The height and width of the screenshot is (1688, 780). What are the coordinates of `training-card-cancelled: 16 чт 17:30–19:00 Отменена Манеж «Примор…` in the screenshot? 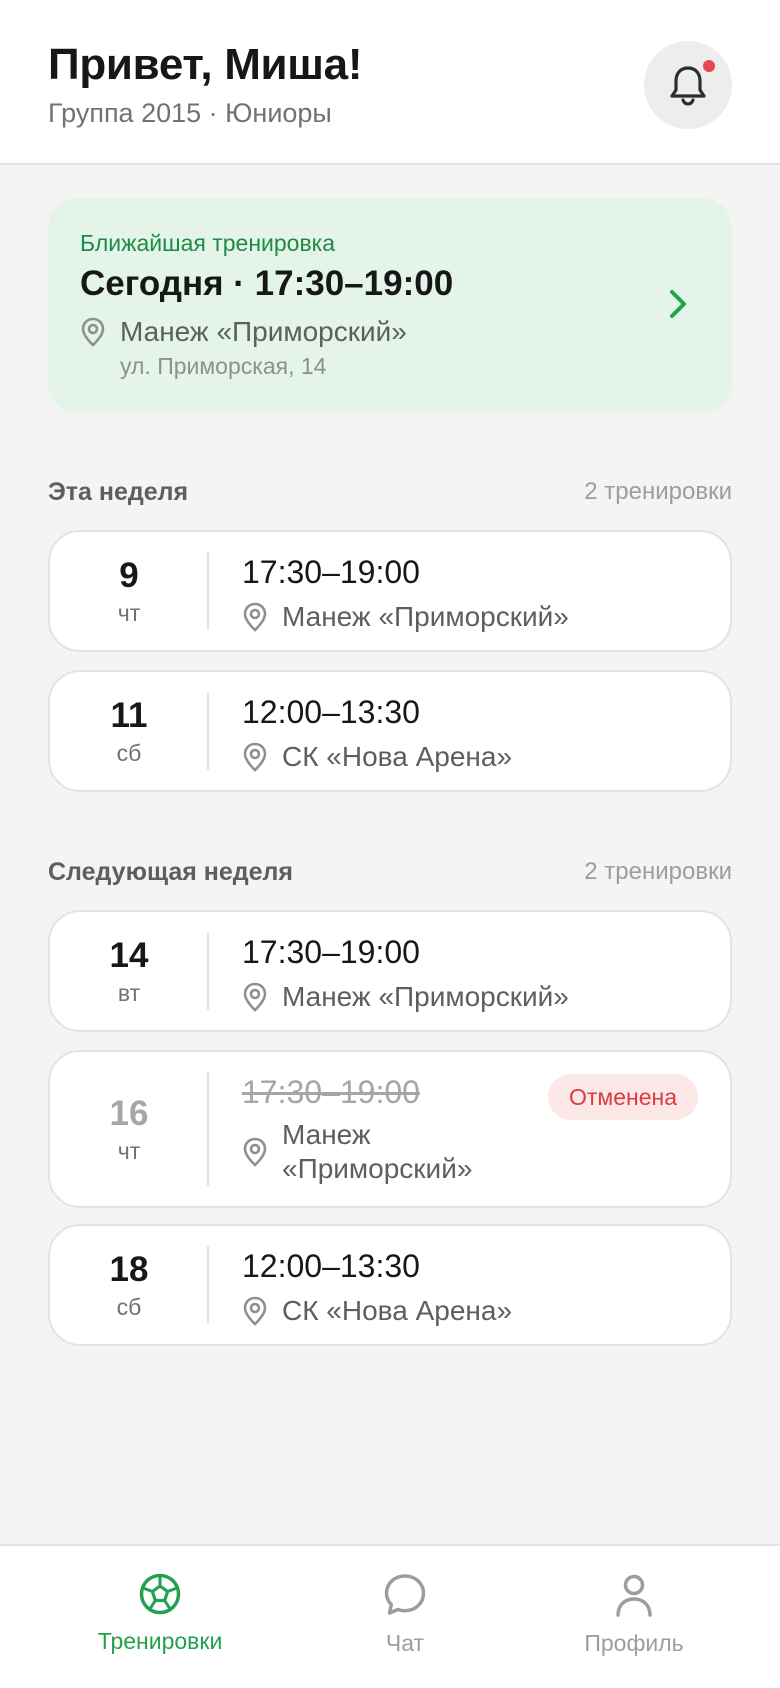 It's located at (390, 1129).